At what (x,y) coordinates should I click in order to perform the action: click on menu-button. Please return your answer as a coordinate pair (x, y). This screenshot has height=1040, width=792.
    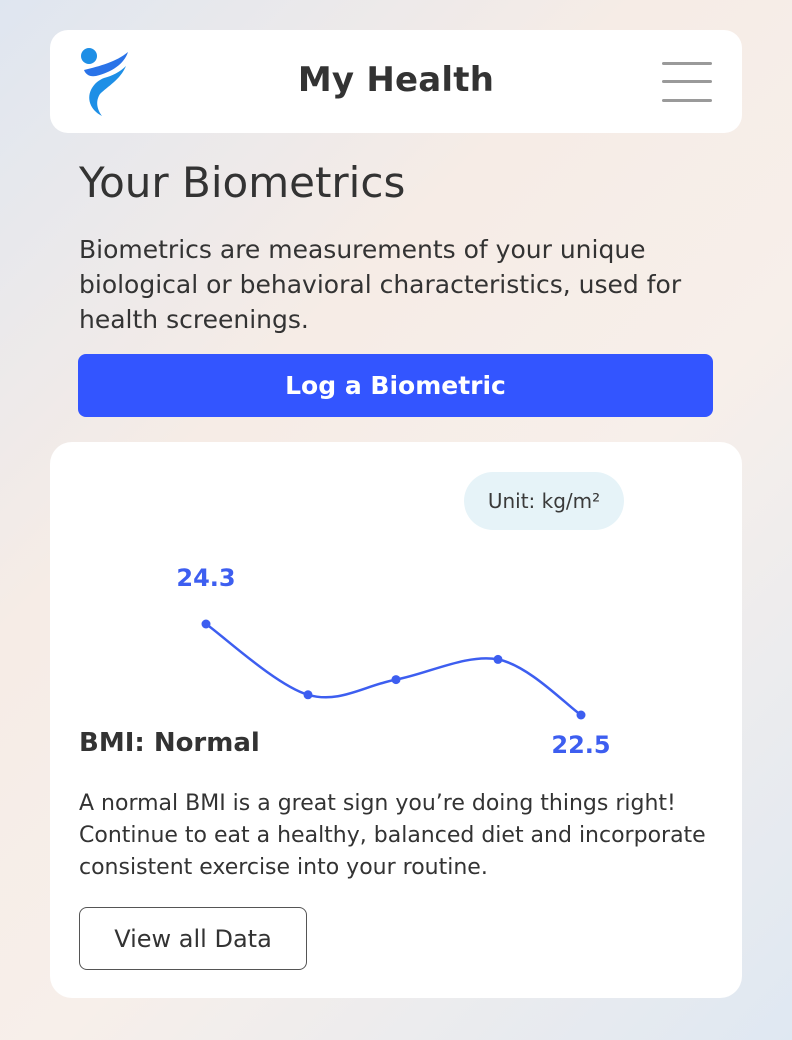
    Looking at the image, I should click on (688, 82).